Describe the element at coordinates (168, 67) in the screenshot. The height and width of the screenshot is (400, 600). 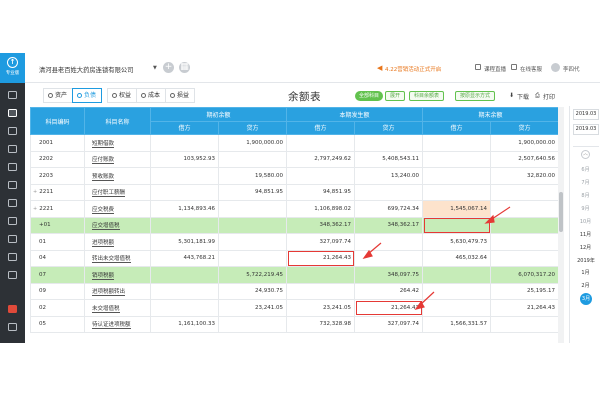
I see `add-company-icon: +` at that location.